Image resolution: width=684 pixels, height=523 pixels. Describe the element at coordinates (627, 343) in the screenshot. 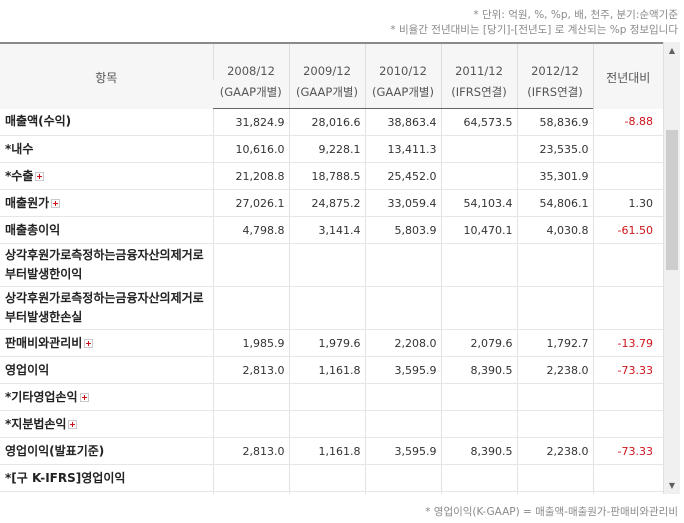

I see `yoy-cell: -13.79` at that location.